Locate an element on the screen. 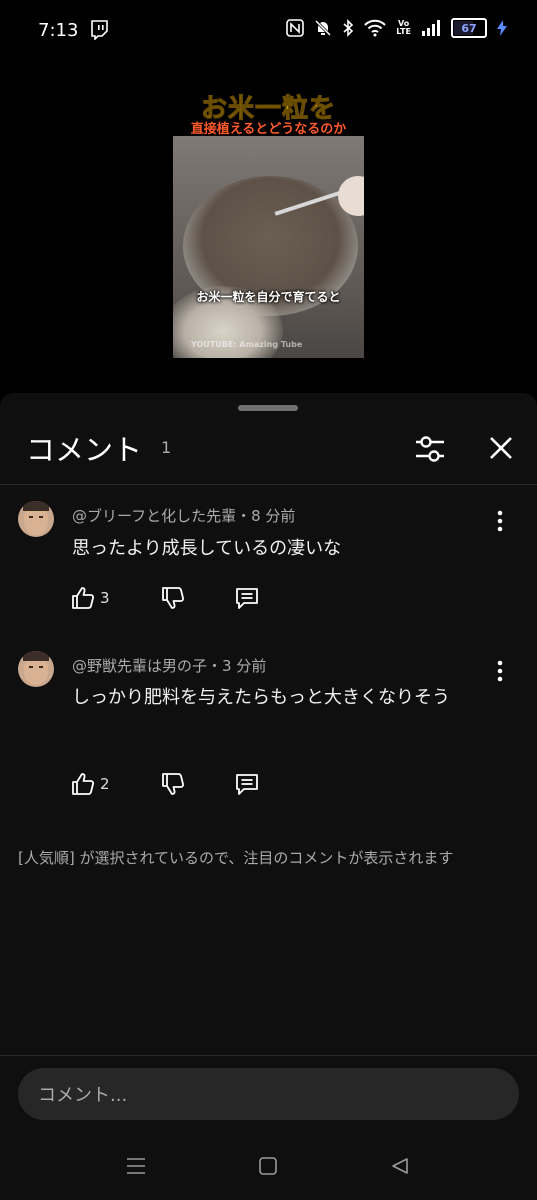  like-count: 3 is located at coordinates (105, 598).